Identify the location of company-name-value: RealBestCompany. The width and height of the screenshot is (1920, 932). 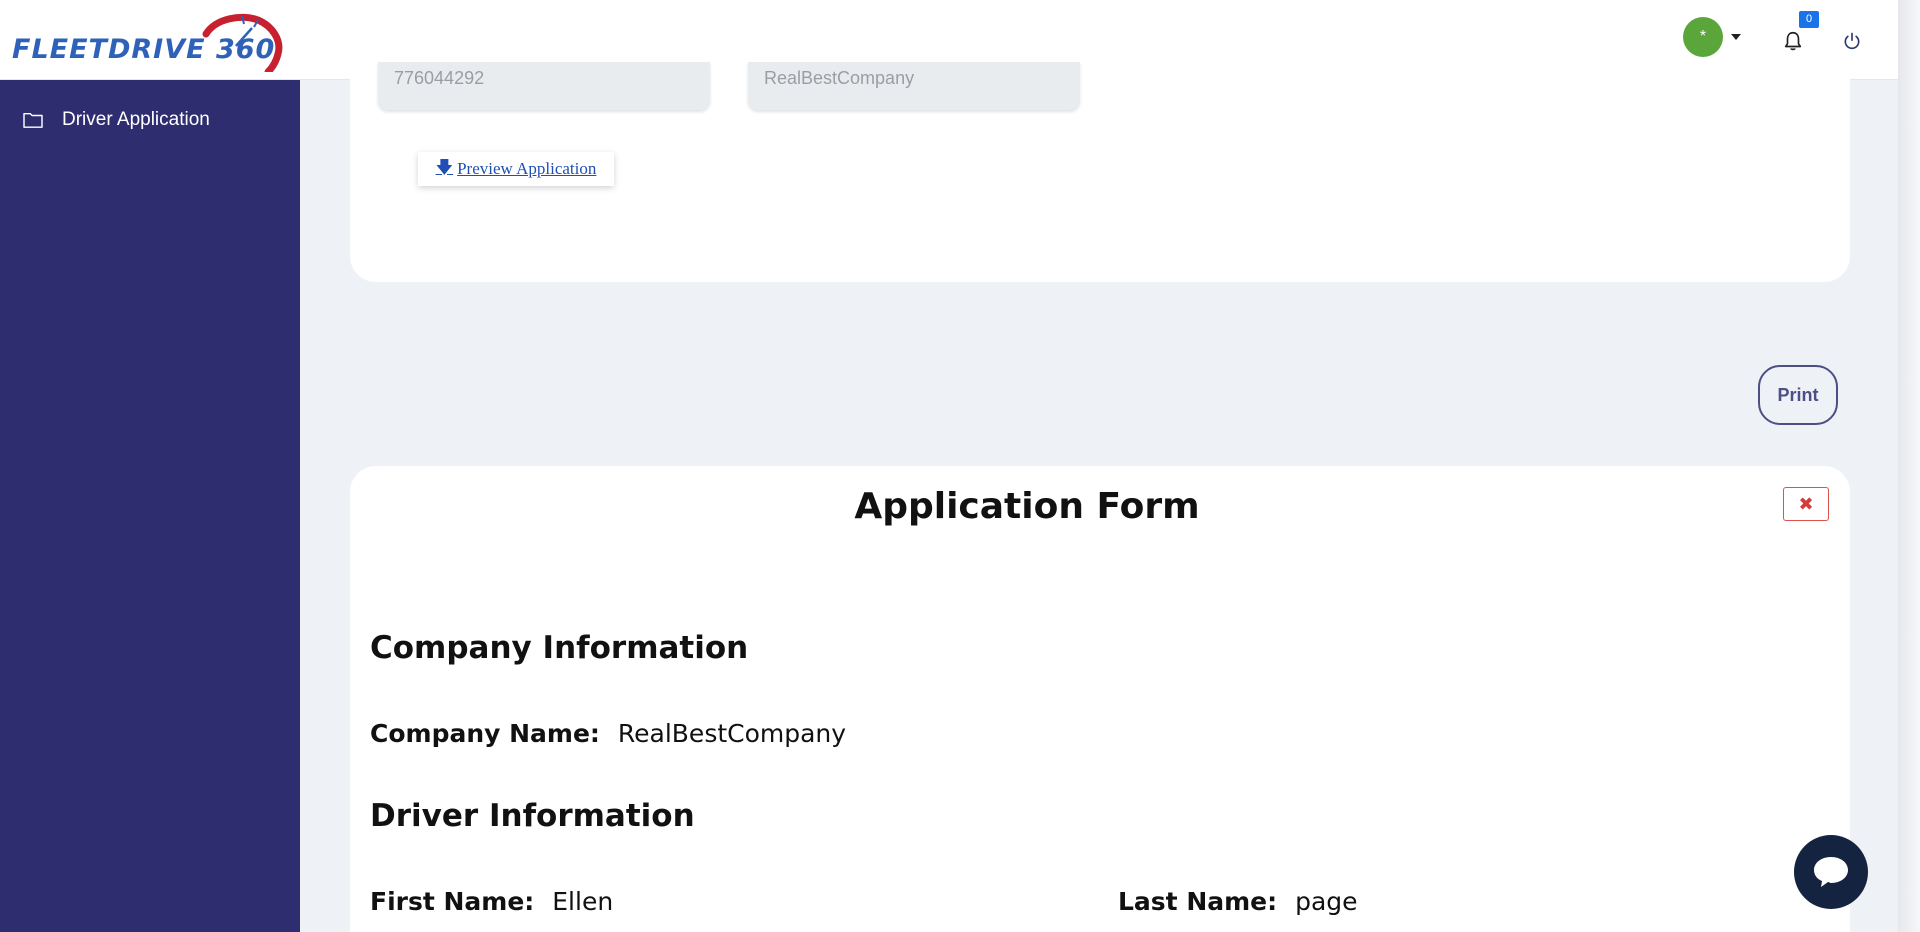
(732, 733).